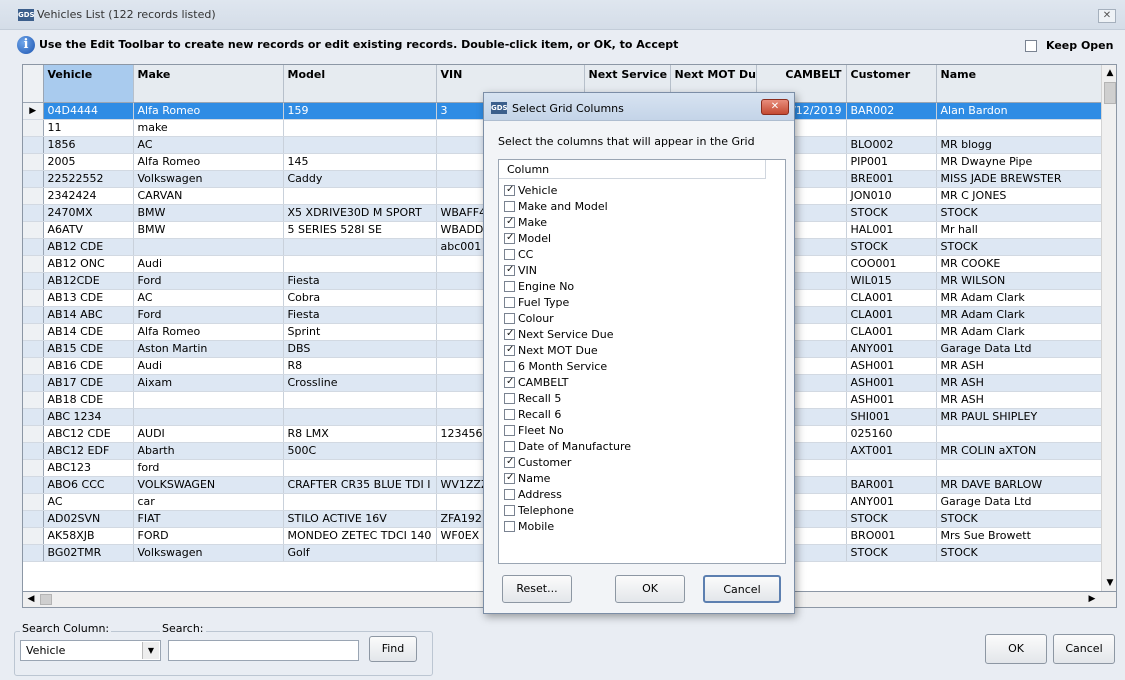  Describe the element at coordinates (1069, 45) in the screenshot. I see `keep-open-toggle: Keep Open` at that location.